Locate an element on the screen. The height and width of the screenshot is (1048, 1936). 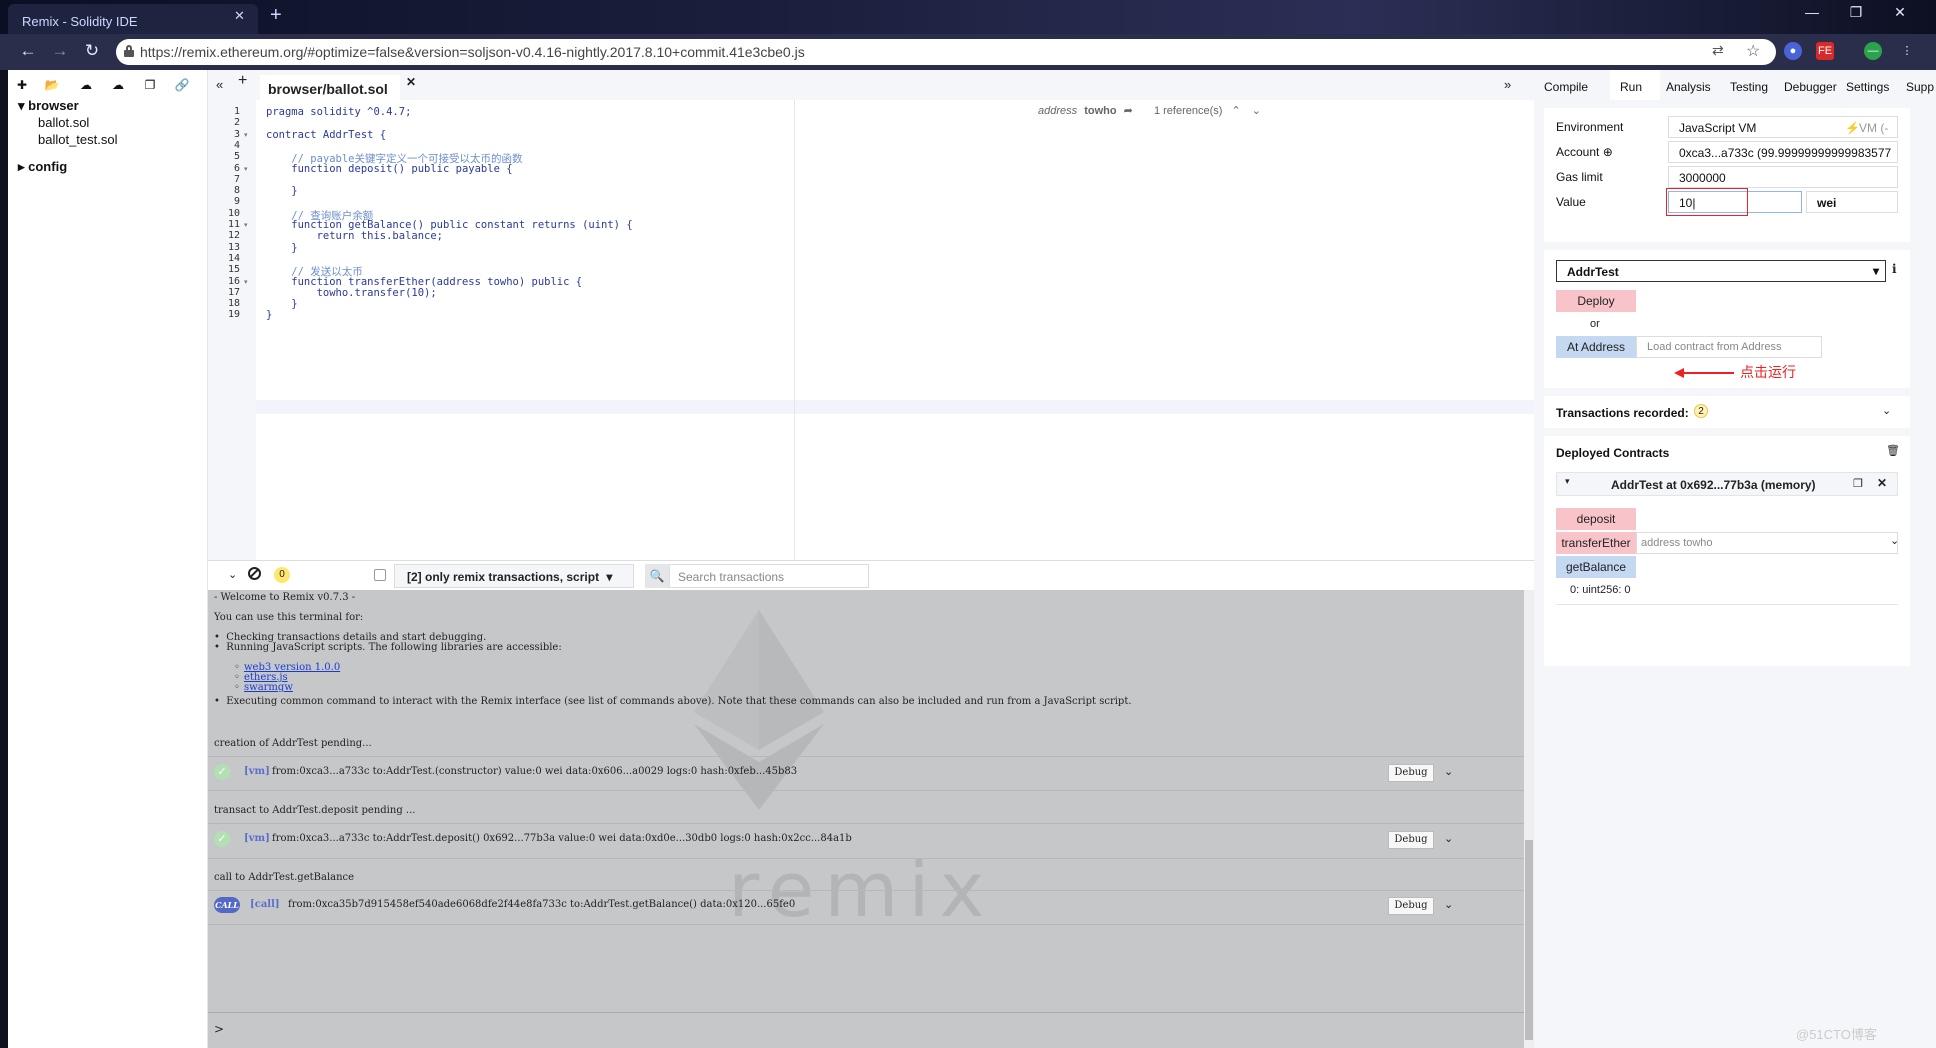
expand-params-icon: ⌄ is located at coordinates (1894, 540).